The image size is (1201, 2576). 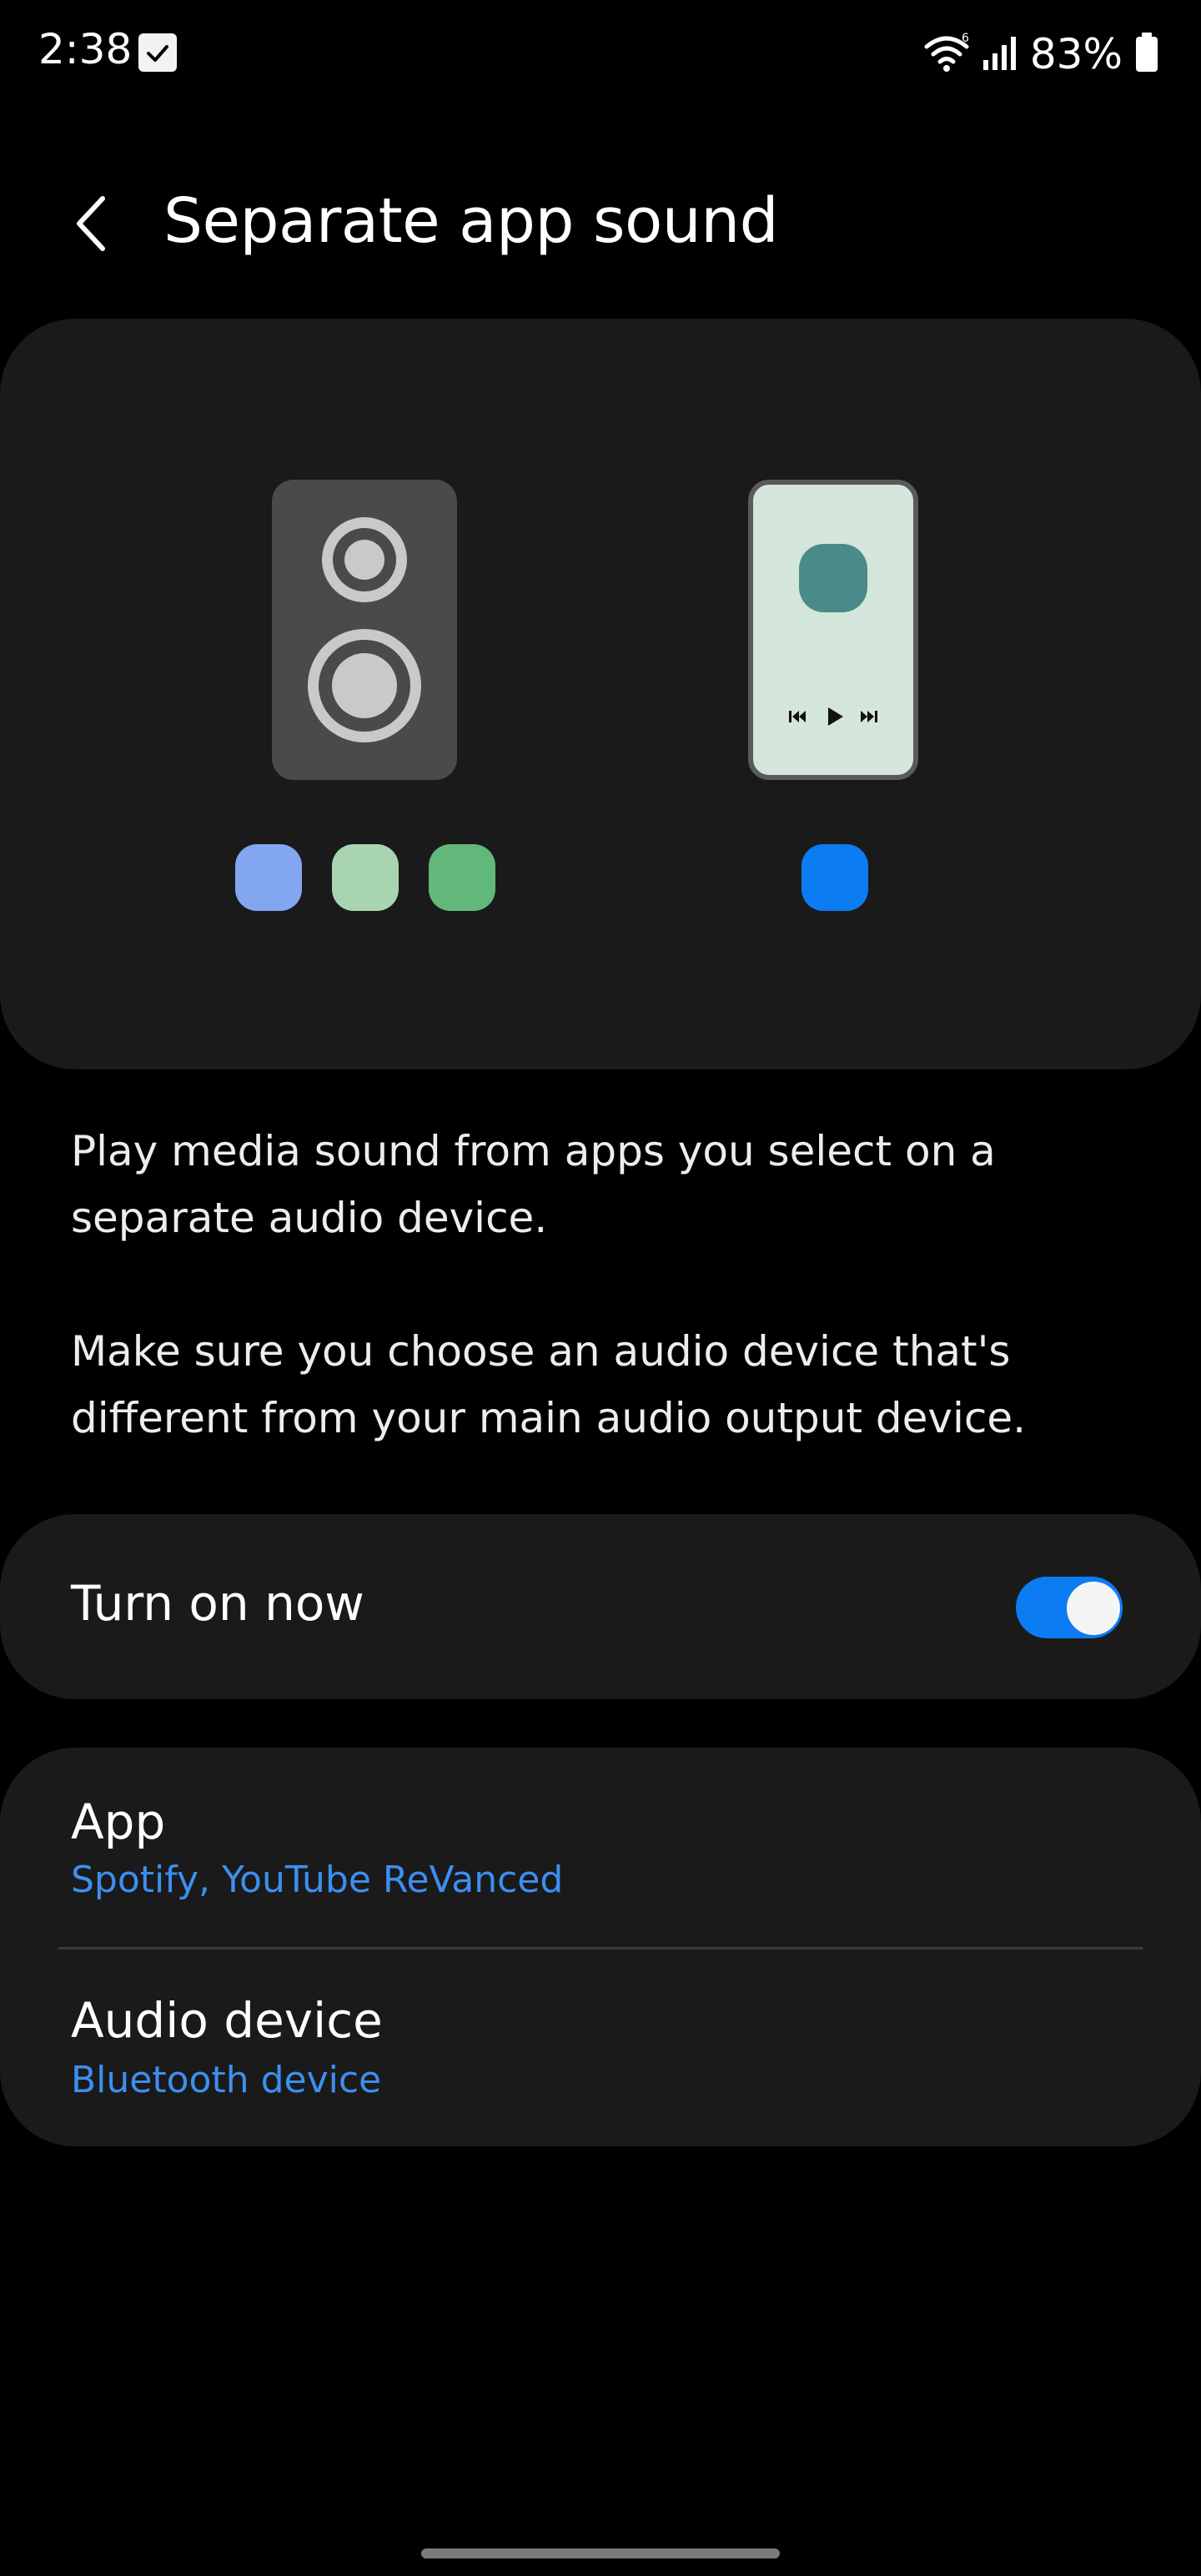 What do you see at coordinates (1000, 54) in the screenshot?
I see `signal-icon` at bounding box center [1000, 54].